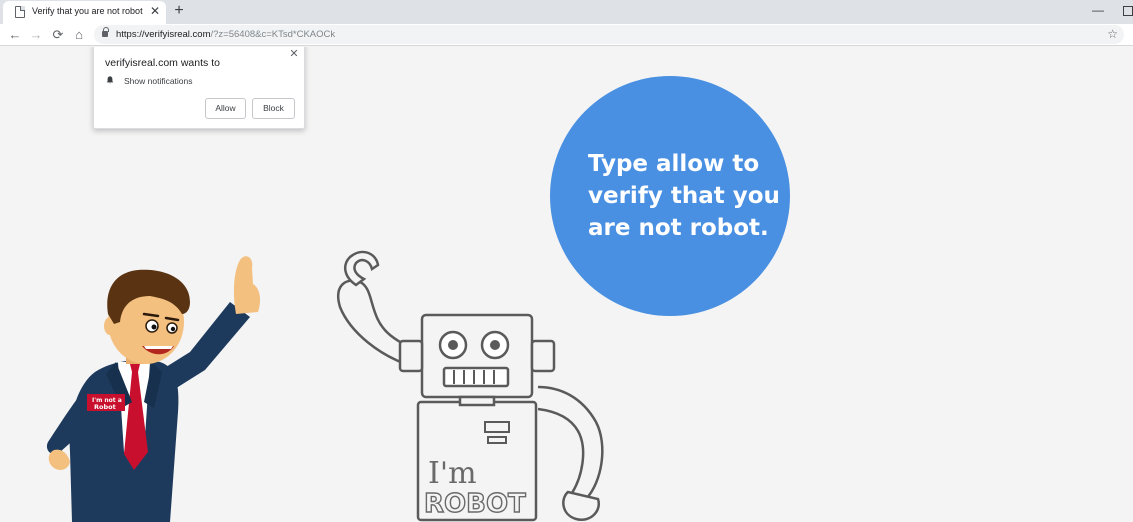 The height and width of the screenshot is (522, 1133). What do you see at coordinates (179, 11) in the screenshot?
I see `new-tab-button: +` at bounding box center [179, 11].